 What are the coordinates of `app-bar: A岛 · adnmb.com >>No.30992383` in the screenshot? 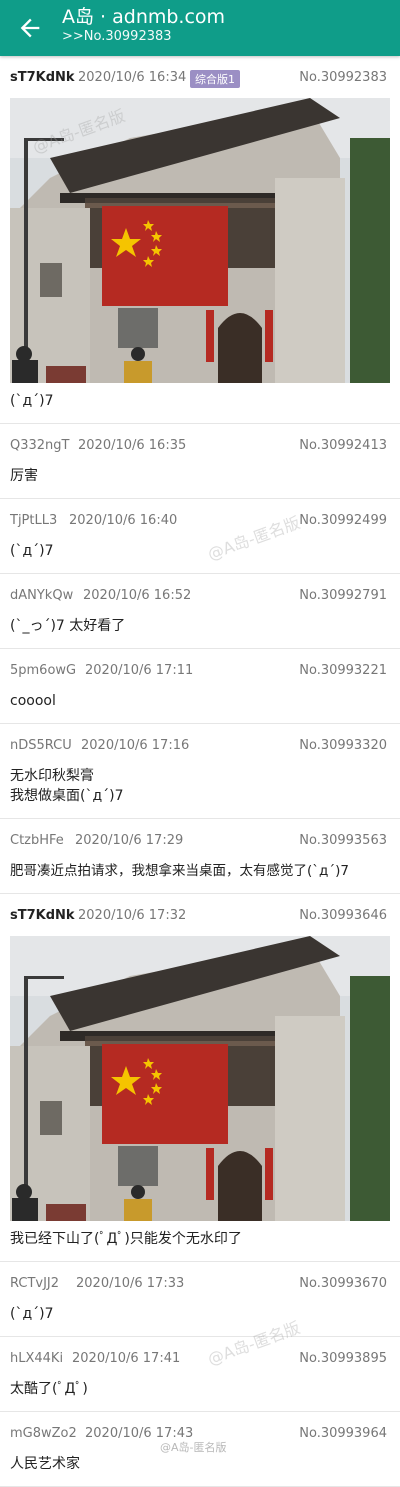 It's located at (200, 28).